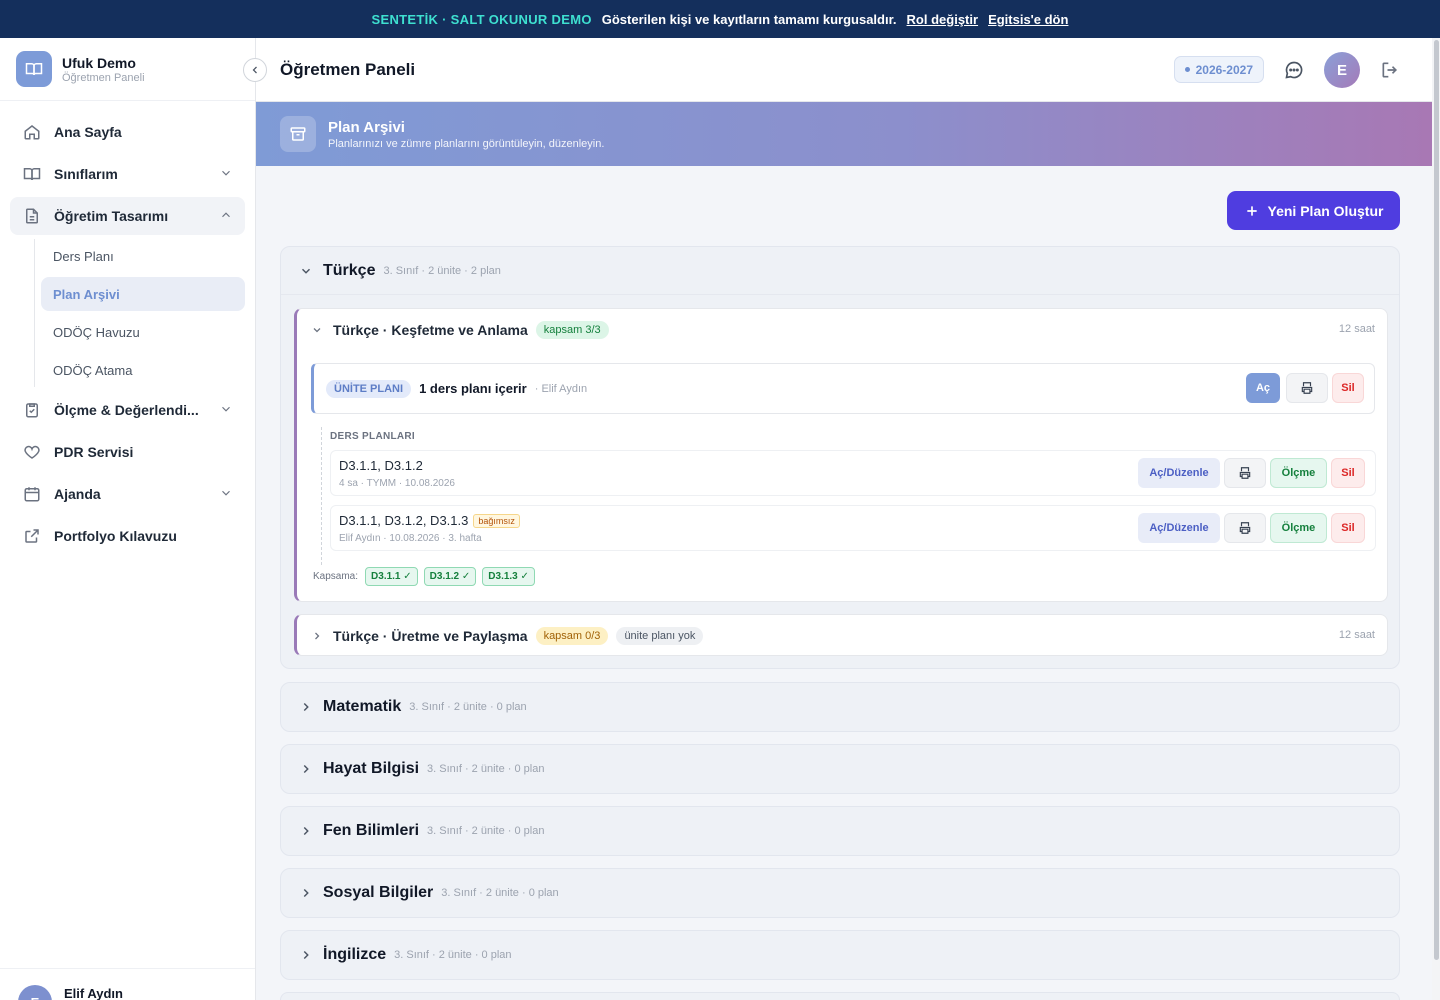 This screenshot has height=1000, width=1440. I want to click on sidebar-subitem-odoc-pool: ODÖÇ Havuzu, so click(143, 332).